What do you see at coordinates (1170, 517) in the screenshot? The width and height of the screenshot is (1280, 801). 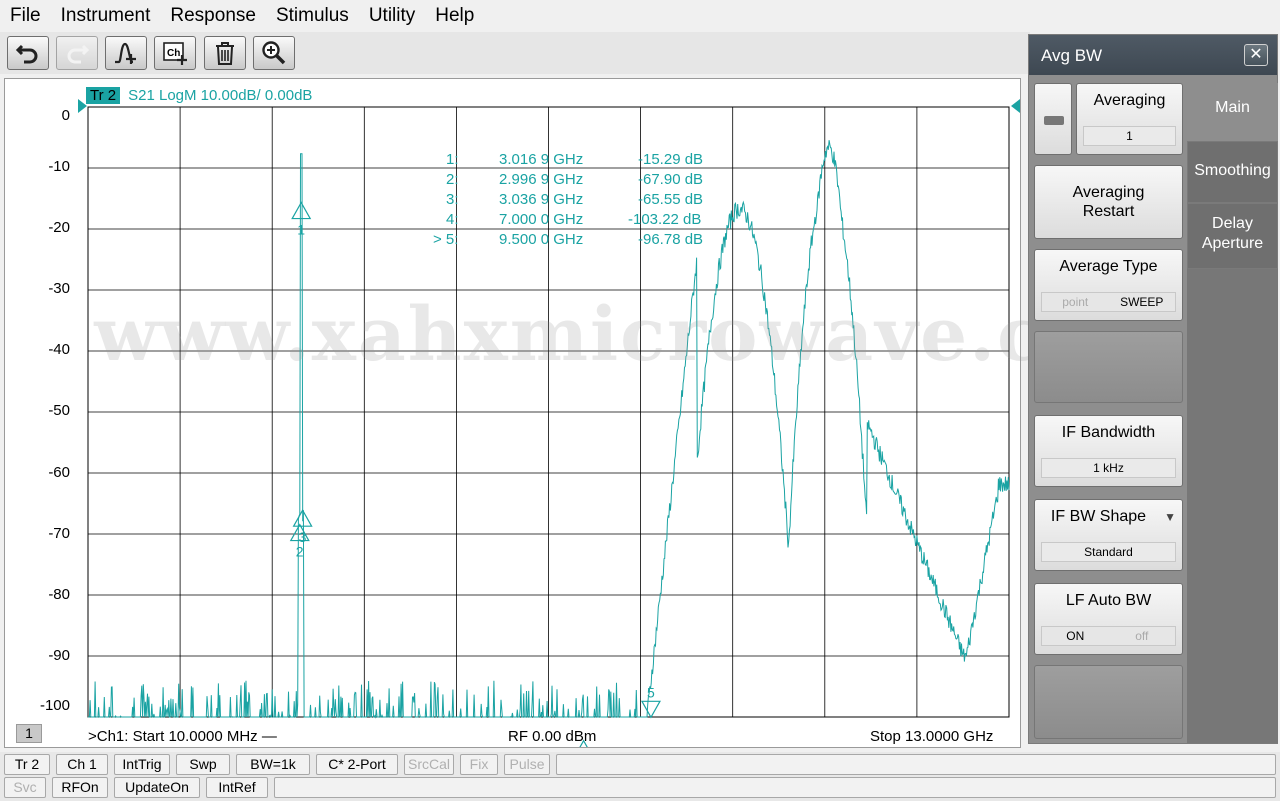 I see `chevron-down-icon: ▼` at bounding box center [1170, 517].